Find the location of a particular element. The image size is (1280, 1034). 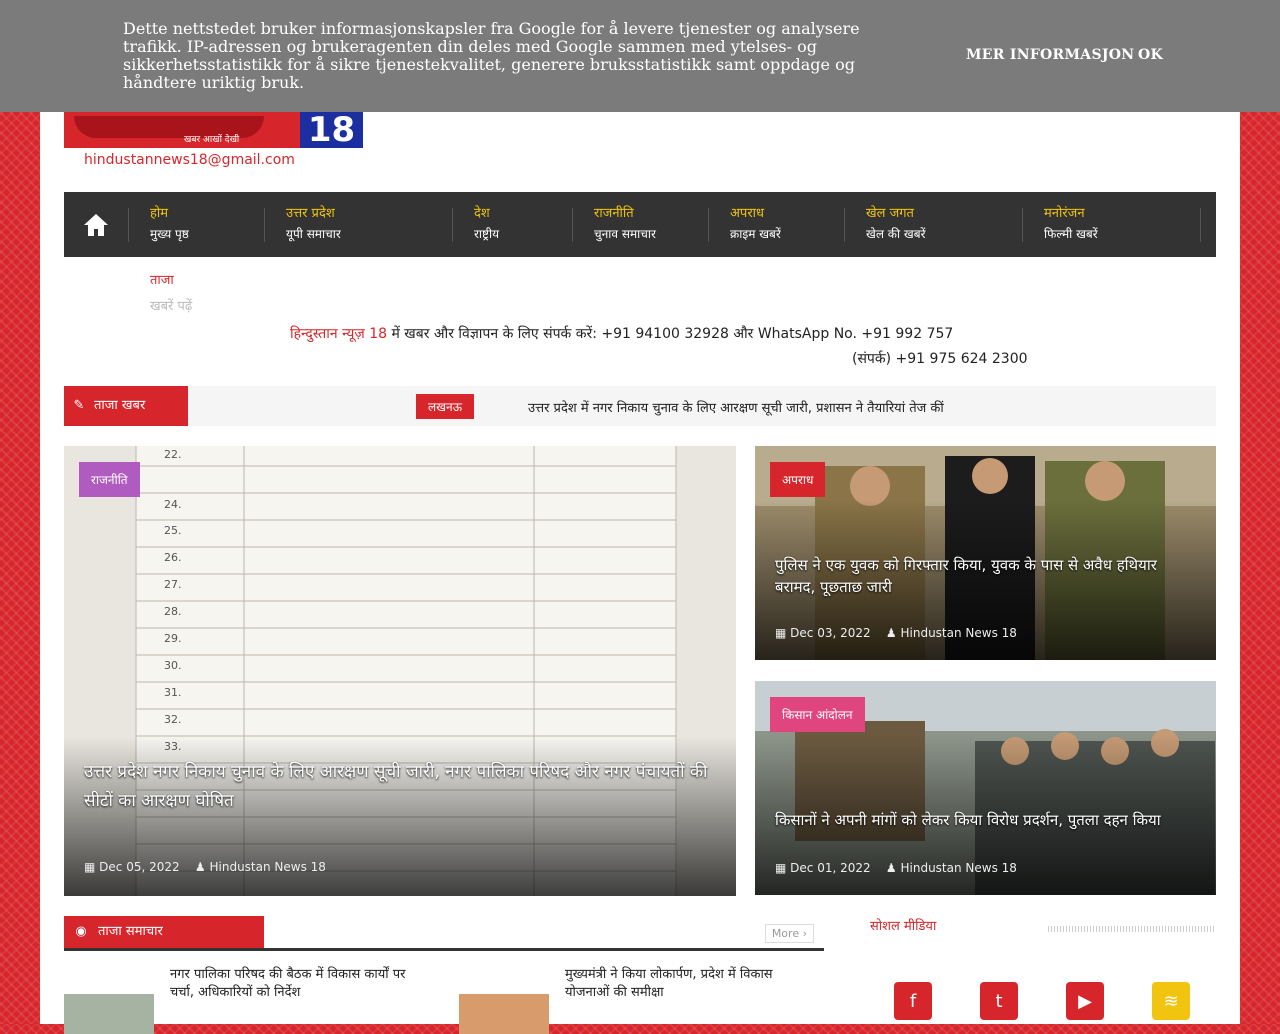

section-header: ◉ ताजा समाचार More › is located at coordinates (444, 933).